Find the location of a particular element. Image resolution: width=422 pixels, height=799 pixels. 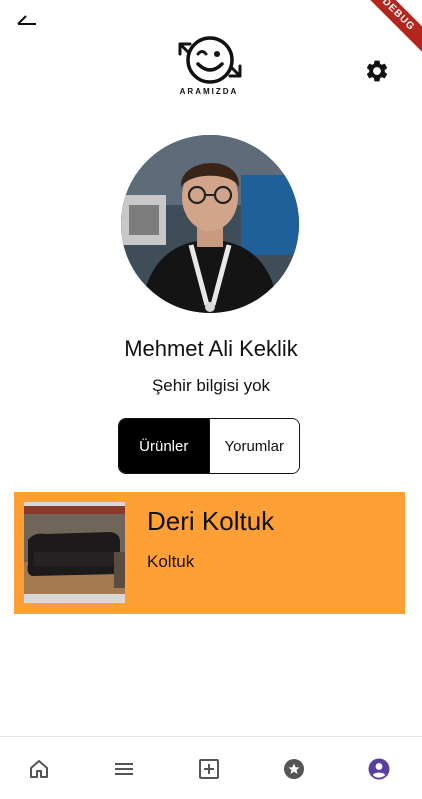

star-circle-icon is located at coordinates (294, 769).